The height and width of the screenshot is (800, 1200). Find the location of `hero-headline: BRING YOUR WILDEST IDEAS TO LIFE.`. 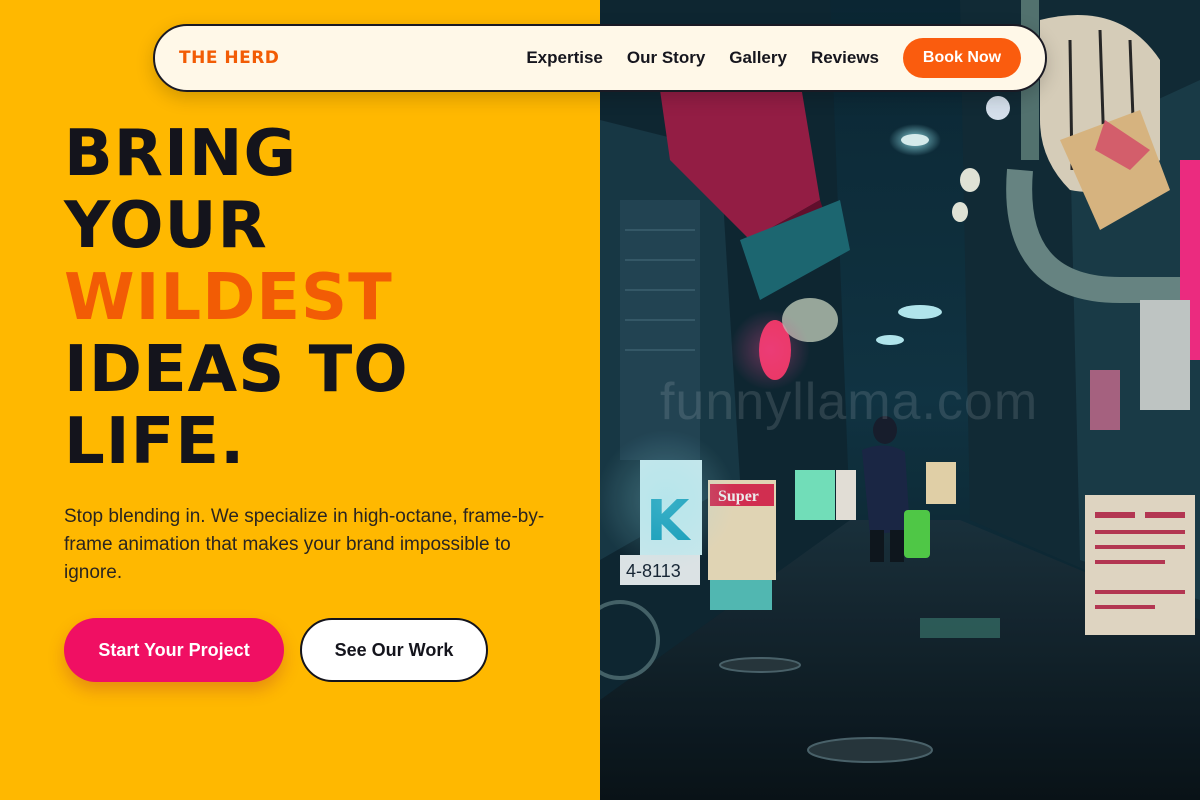

hero-headline: BRING YOUR WILDEST IDEAS TO LIFE. is located at coordinates (236, 298).